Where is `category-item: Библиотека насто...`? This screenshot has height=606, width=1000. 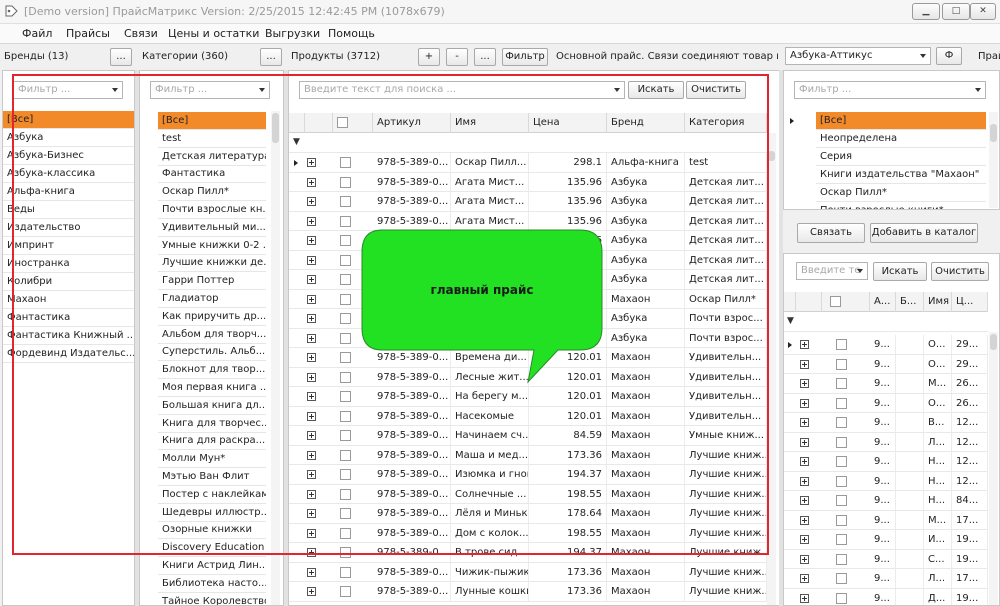
category-item: Библиотека насто... is located at coordinates (212, 584).